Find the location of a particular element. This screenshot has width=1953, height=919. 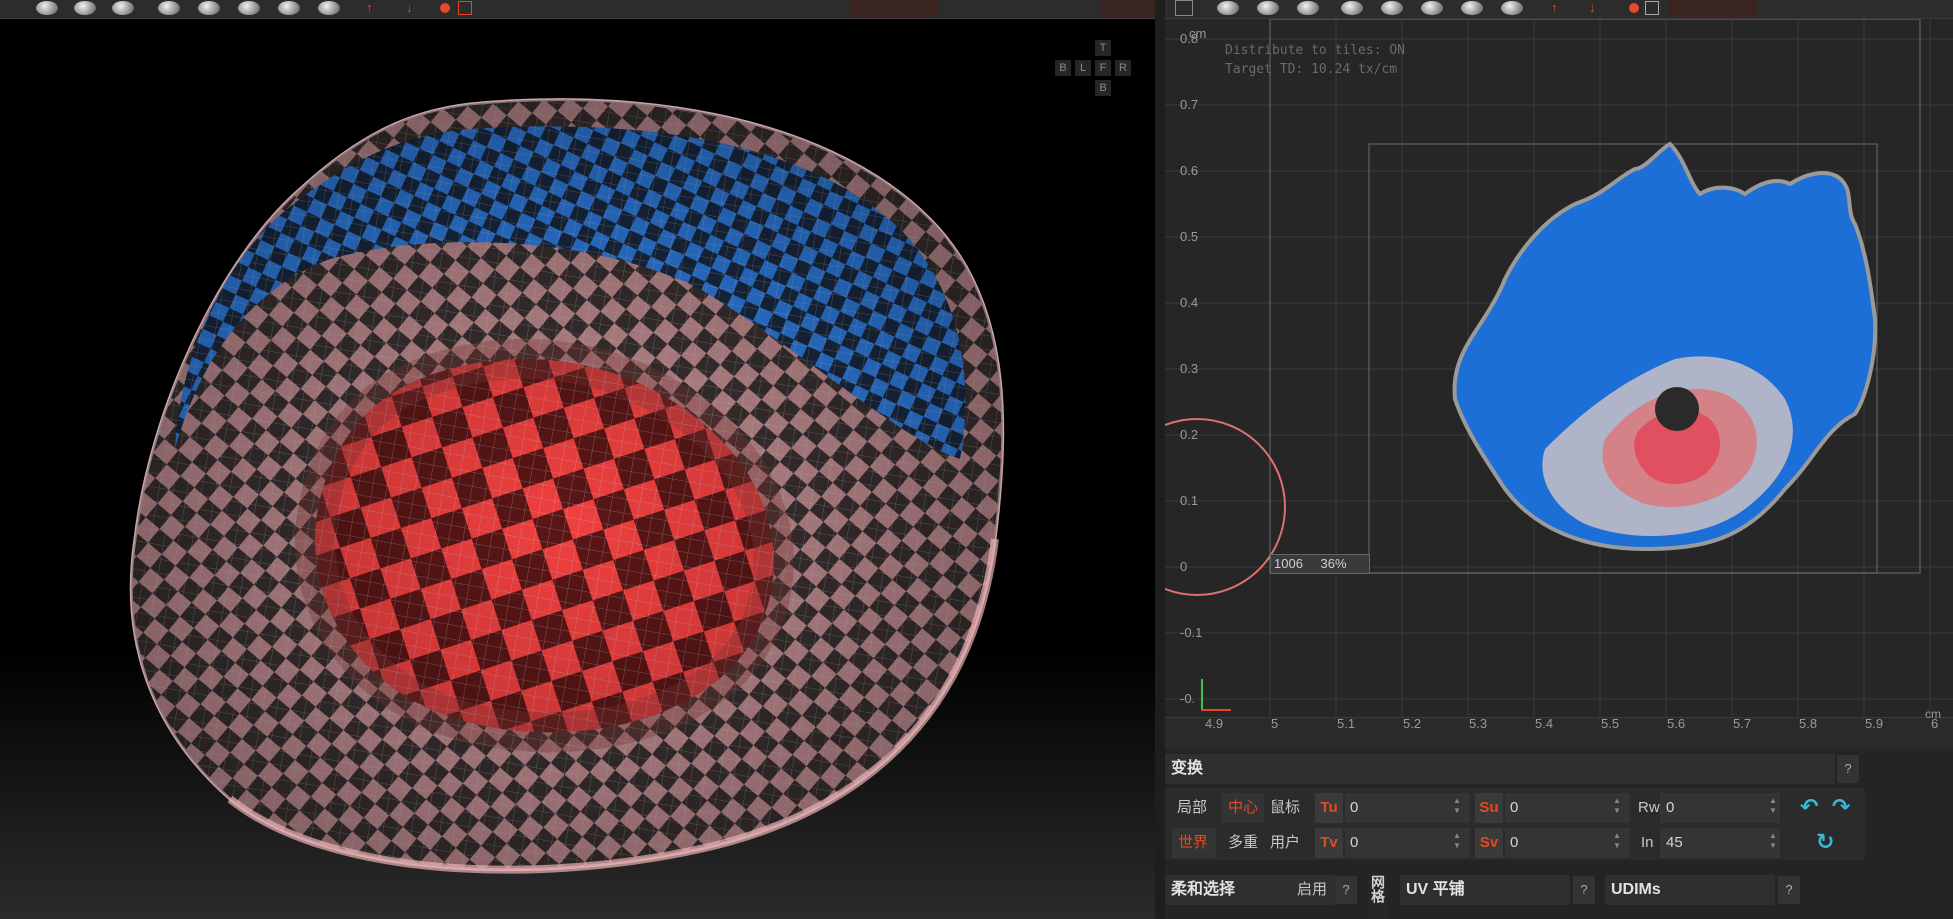

center-button: 中心 is located at coordinates (1243, 808).